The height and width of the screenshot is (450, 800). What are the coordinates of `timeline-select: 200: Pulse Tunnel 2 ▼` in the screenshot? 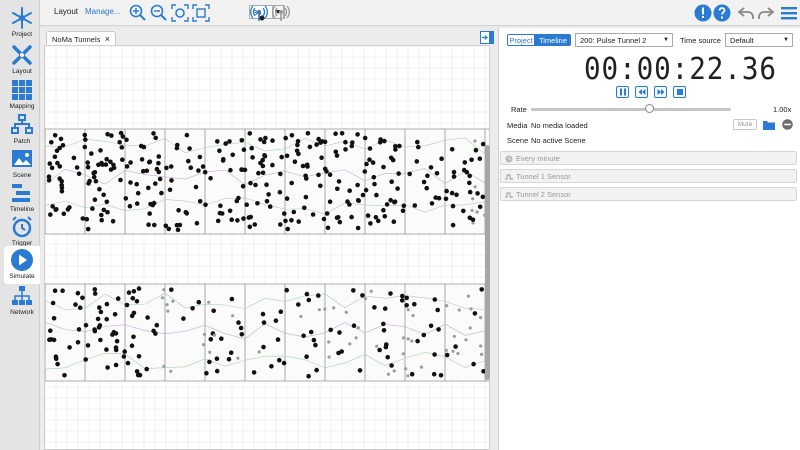 It's located at (624, 40).